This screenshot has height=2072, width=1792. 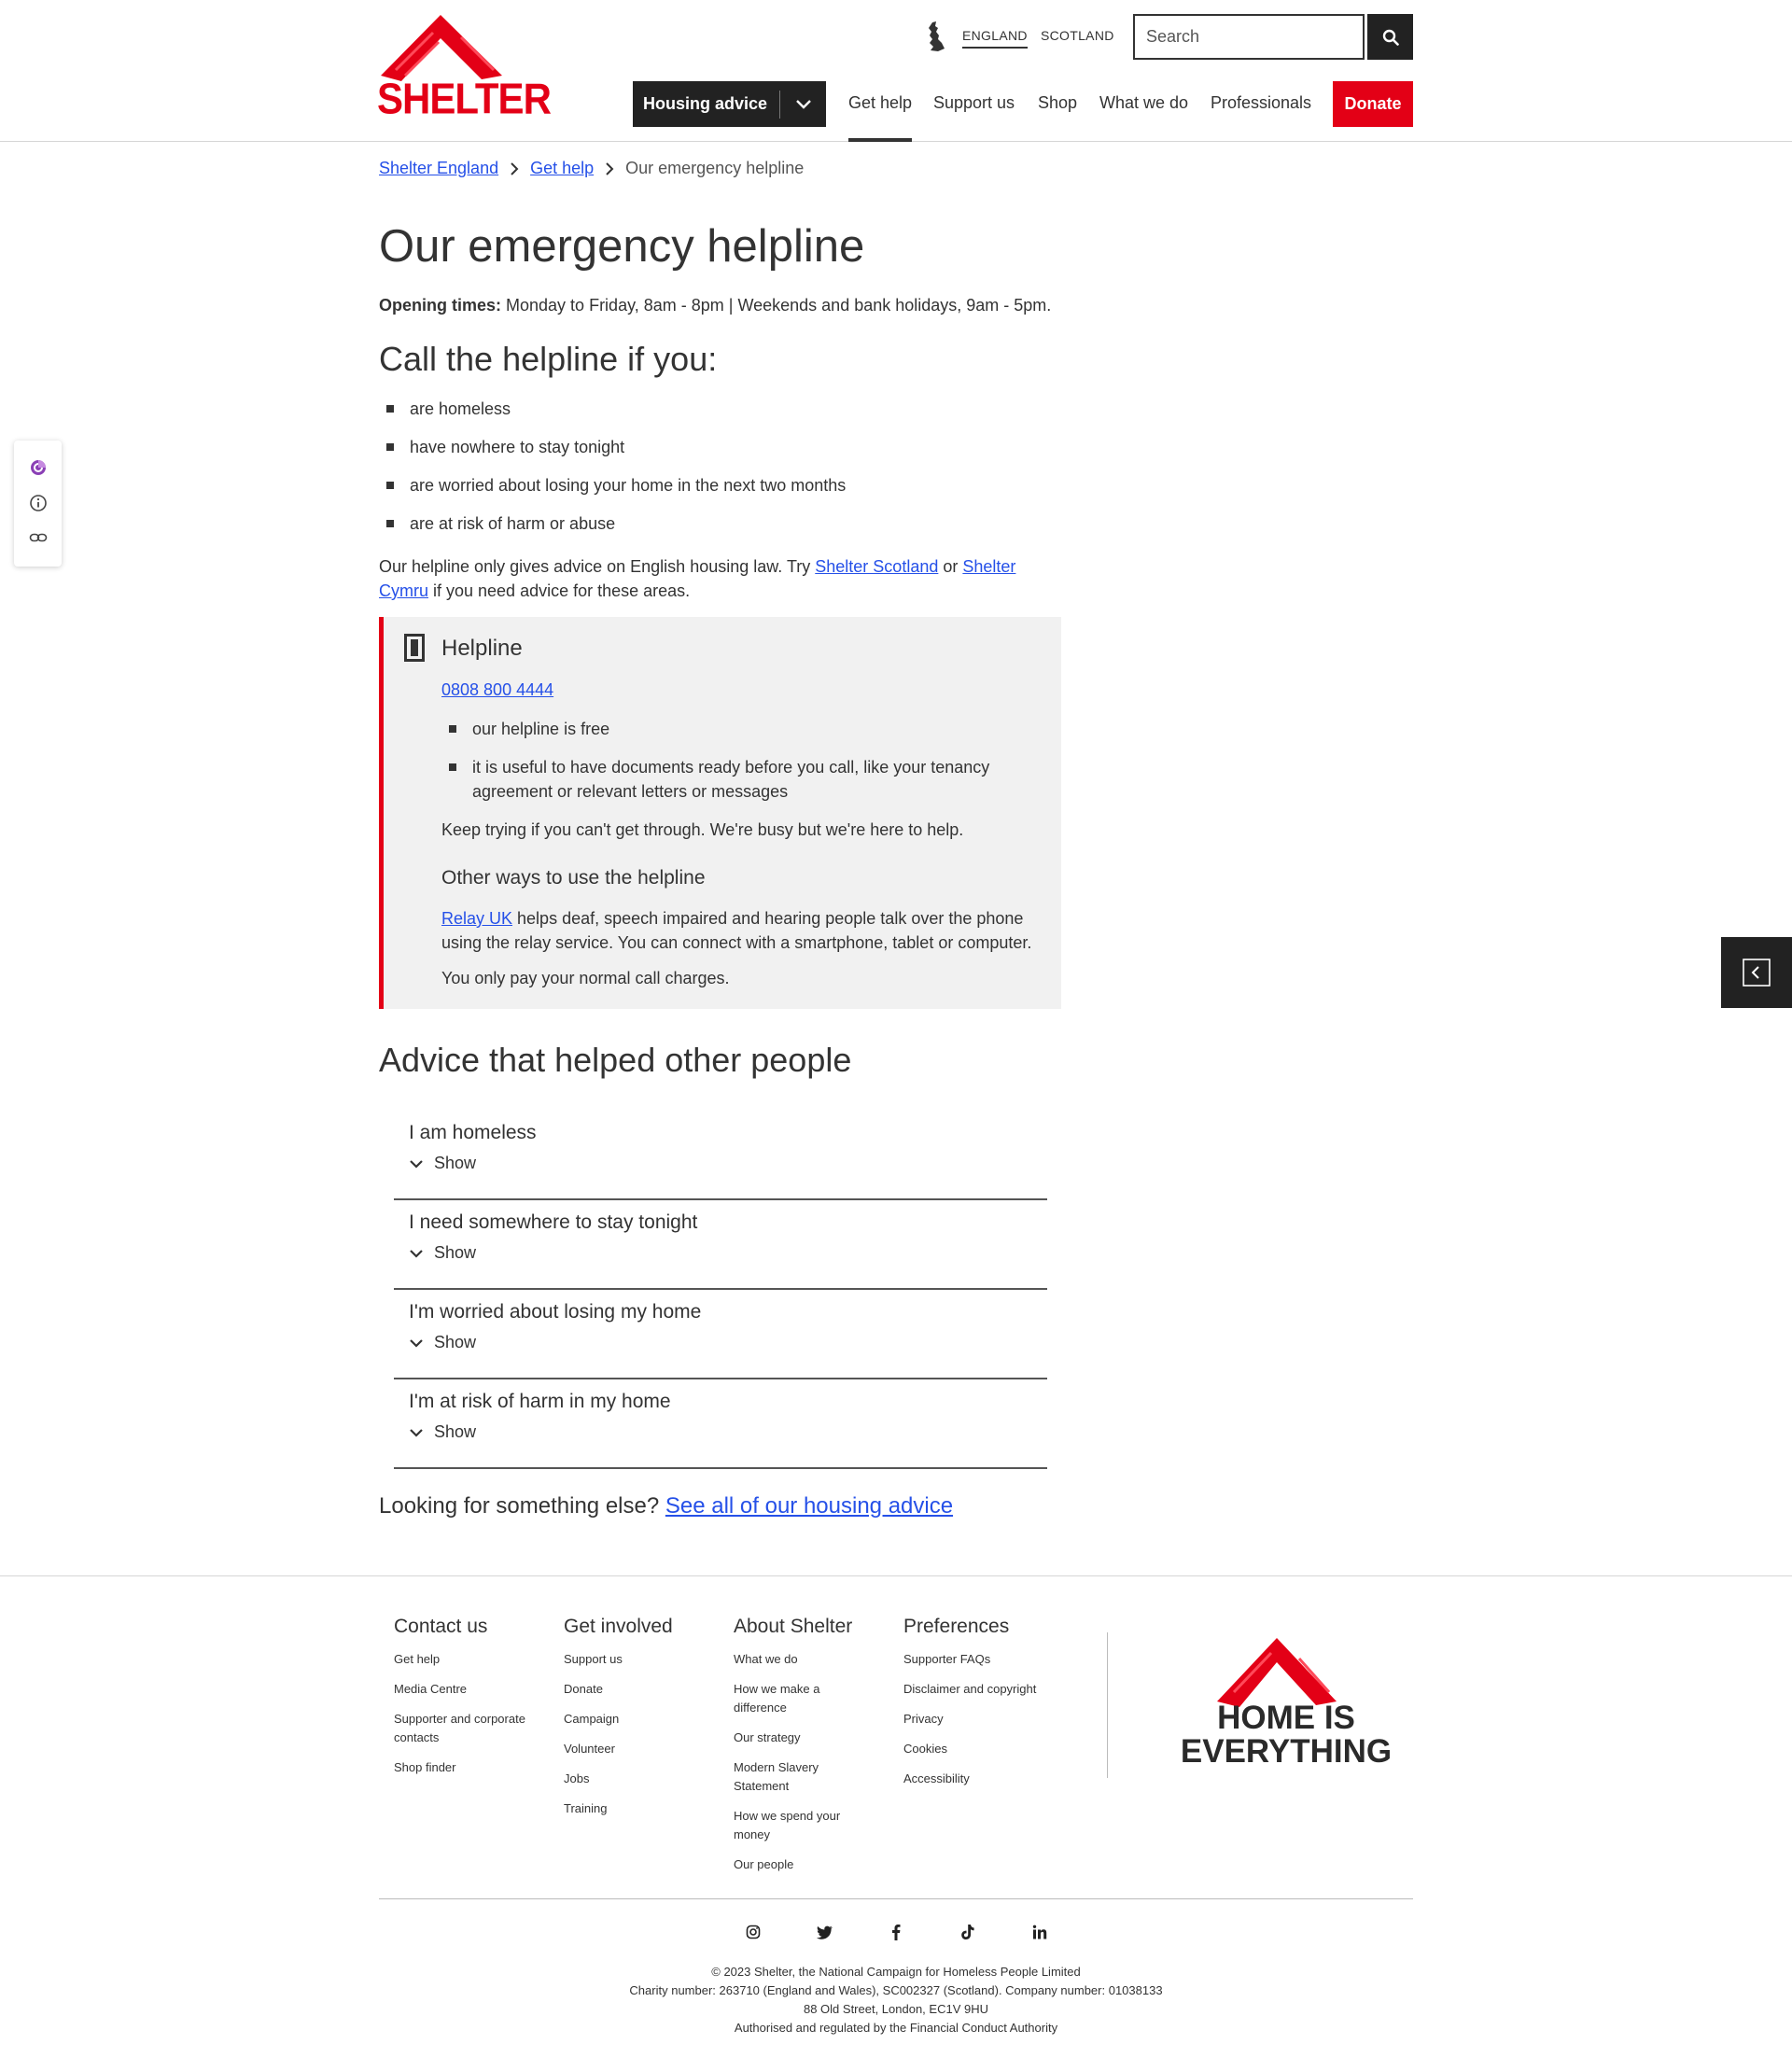 What do you see at coordinates (643, 1689) in the screenshot?
I see `footer-link: Donate` at bounding box center [643, 1689].